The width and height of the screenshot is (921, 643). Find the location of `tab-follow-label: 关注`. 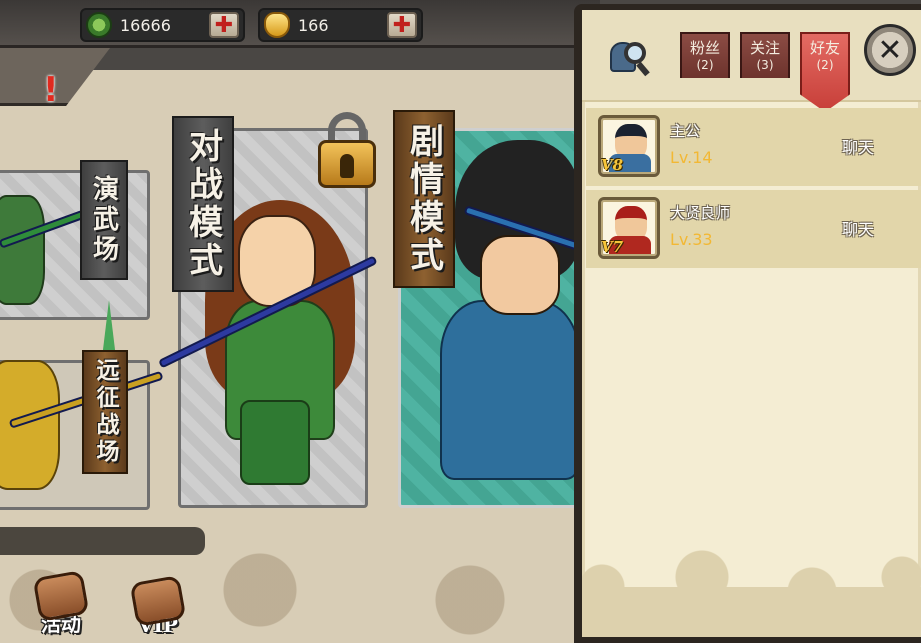

tab-follow-label: 关注 is located at coordinates (764, 48).